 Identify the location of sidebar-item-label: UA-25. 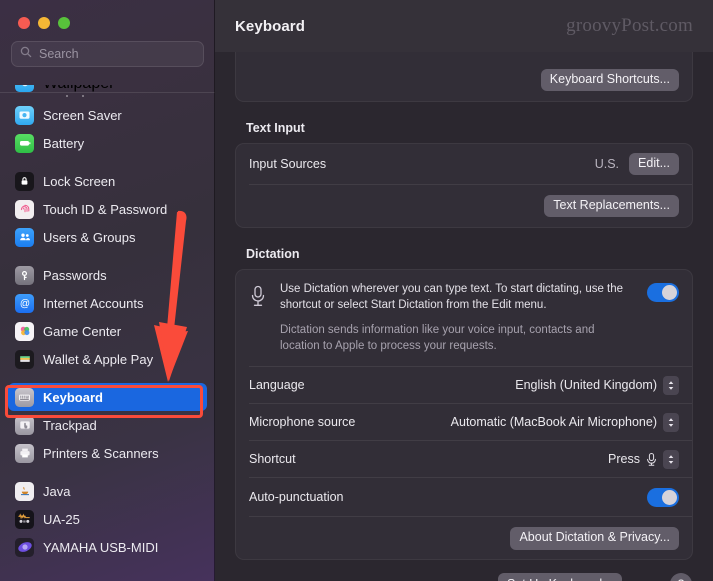
(61, 519).